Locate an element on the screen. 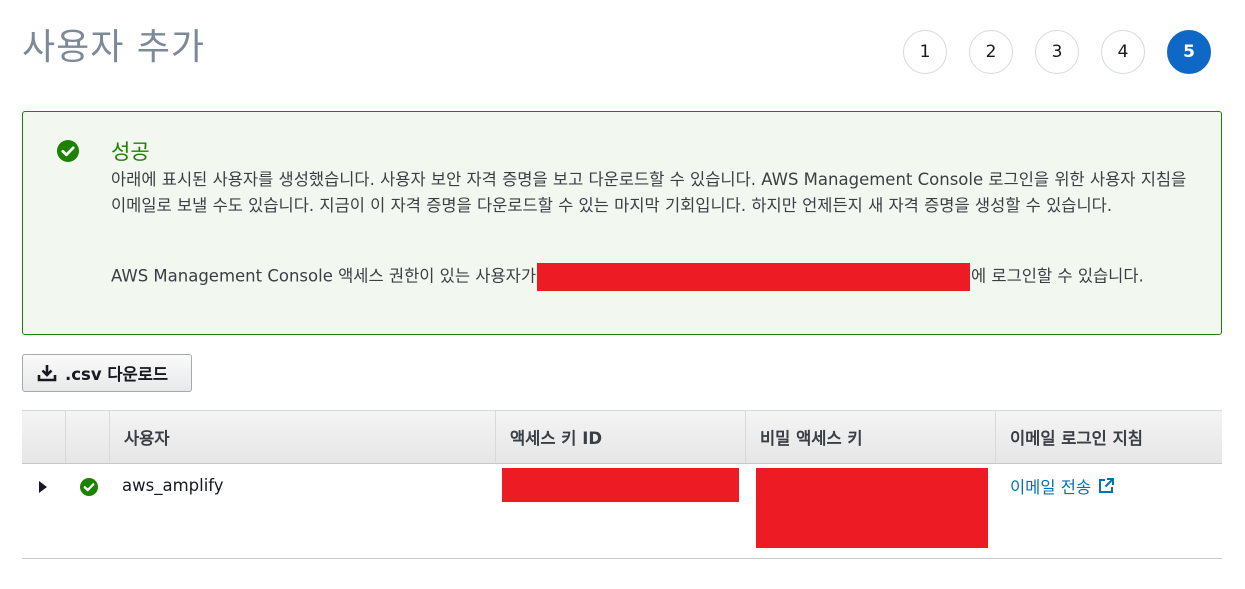  step-2: 2 is located at coordinates (991, 52).